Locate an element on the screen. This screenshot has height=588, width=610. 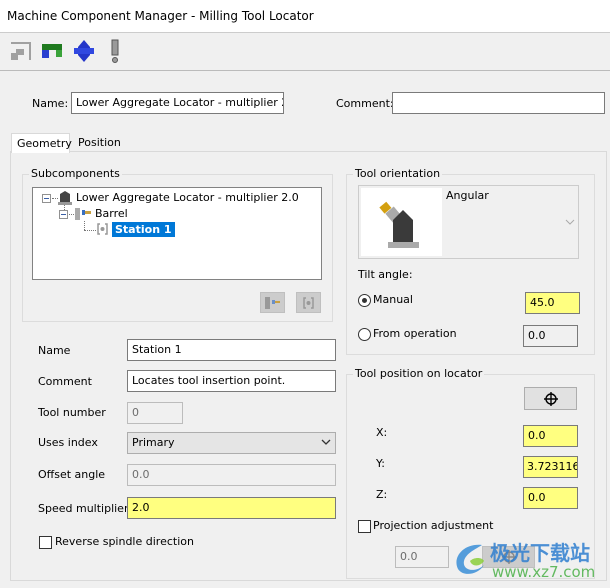
tree-item-barrel: Barrel is located at coordinates (111, 213).